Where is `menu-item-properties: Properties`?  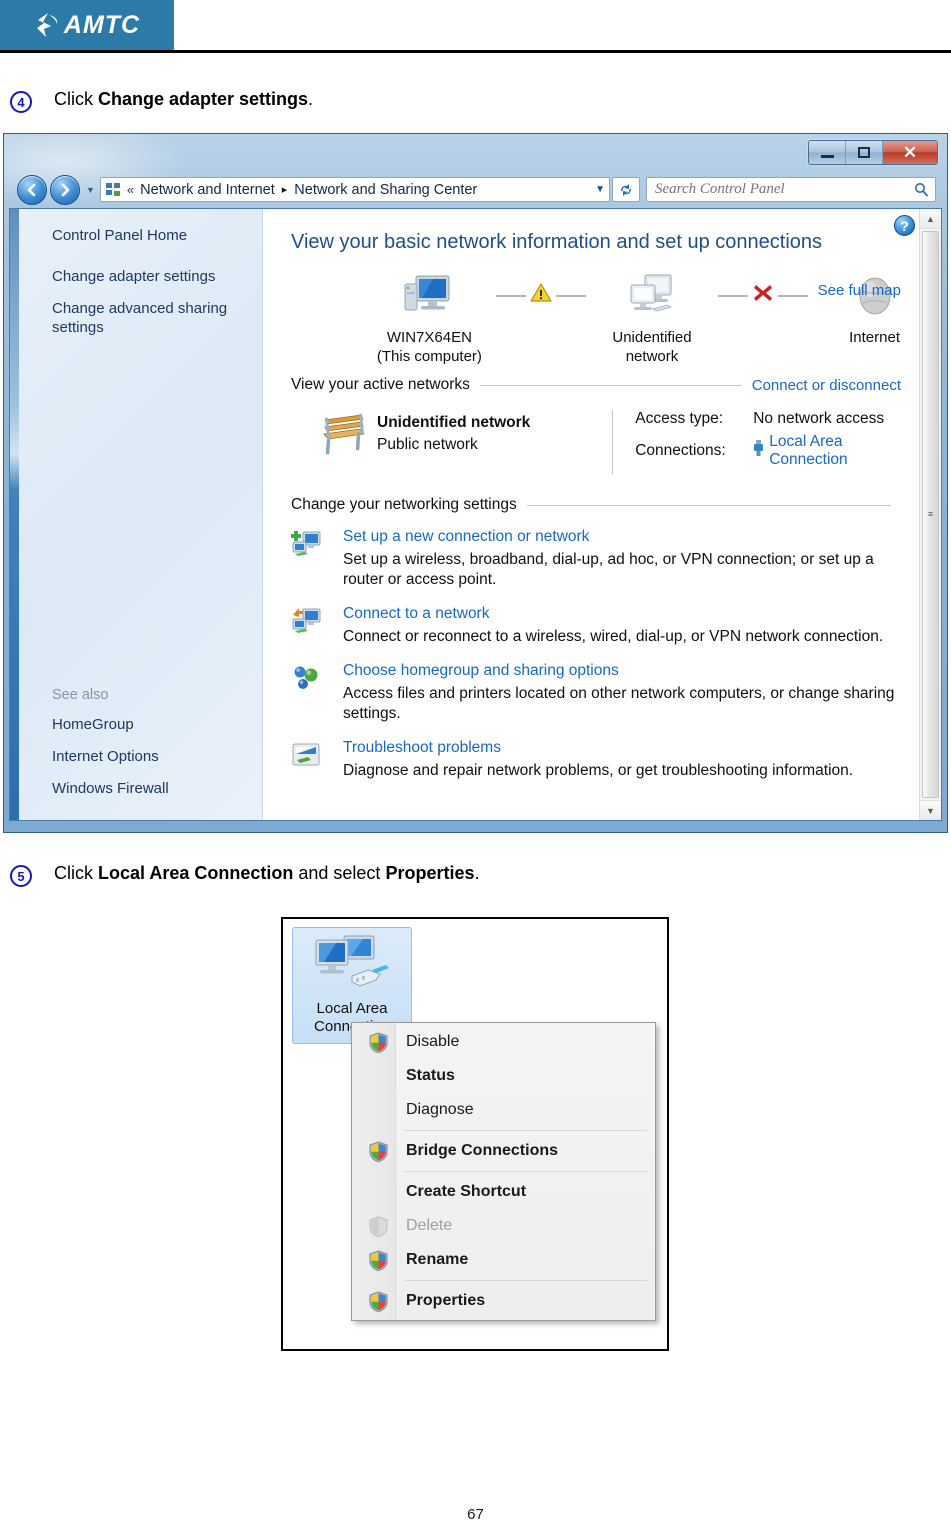
menu-item-properties: Properties is located at coordinates (503, 1301).